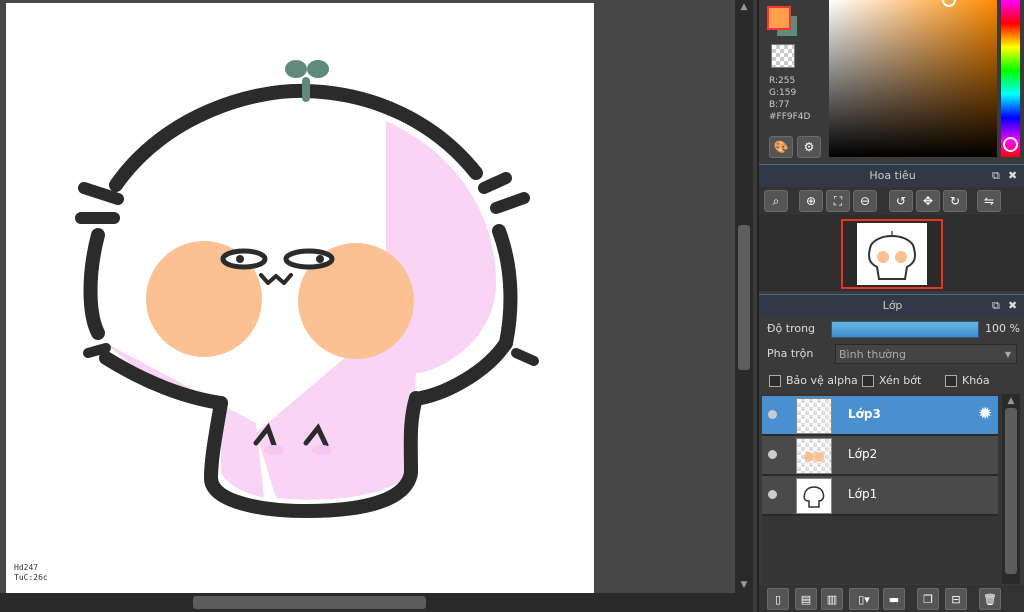 This screenshot has width=1024, height=612. What do you see at coordinates (779, 18) in the screenshot?
I see `foreground-color-swatch` at bounding box center [779, 18].